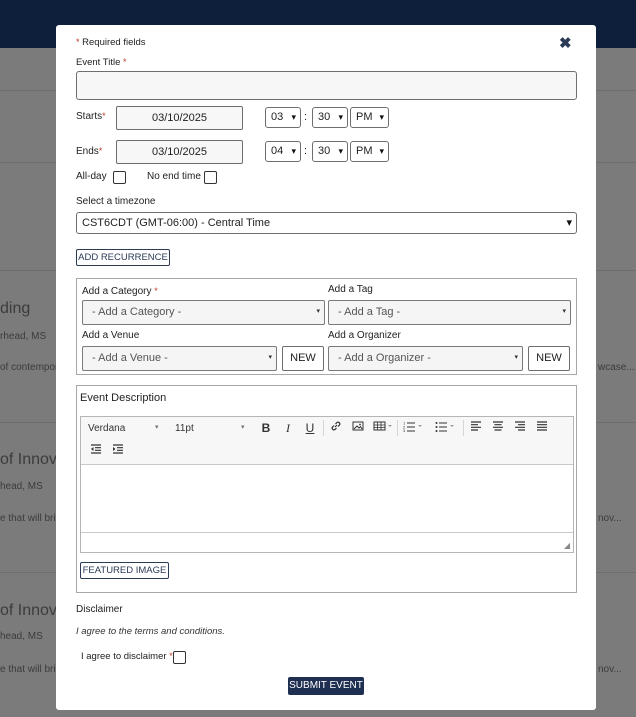 This screenshot has height=717, width=636. I want to click on image-icon, so click(358, 427).